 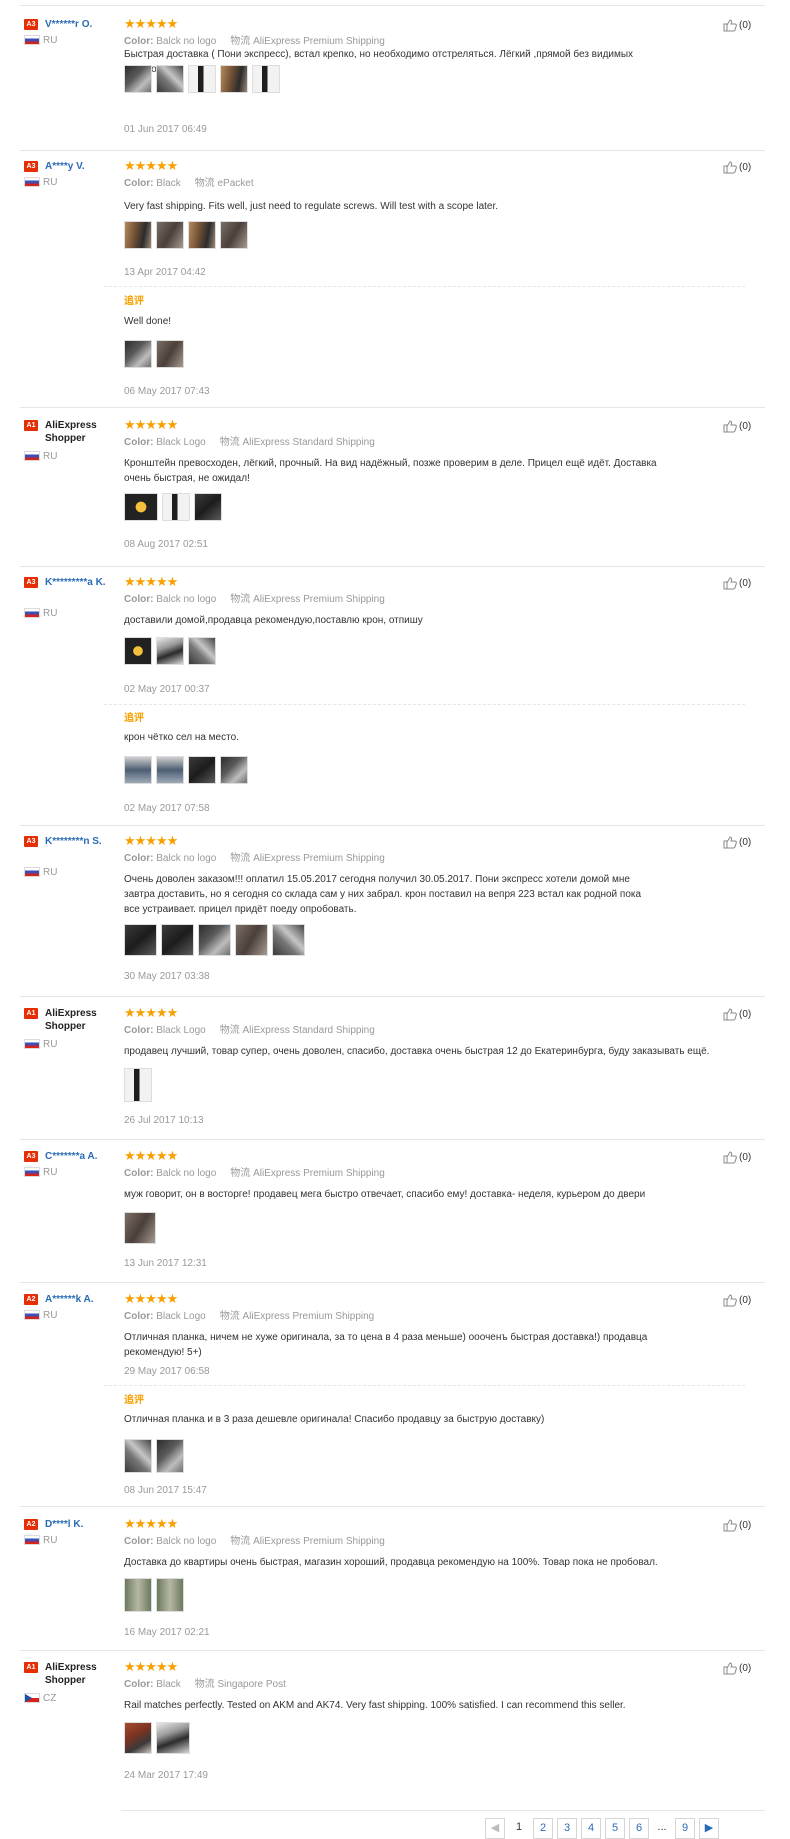 What do you see at coordinates (167, 391) in the screenshot?
I see `additional-feedback-date: 06 May 2017 07:43` at bounding box center [167, 391].